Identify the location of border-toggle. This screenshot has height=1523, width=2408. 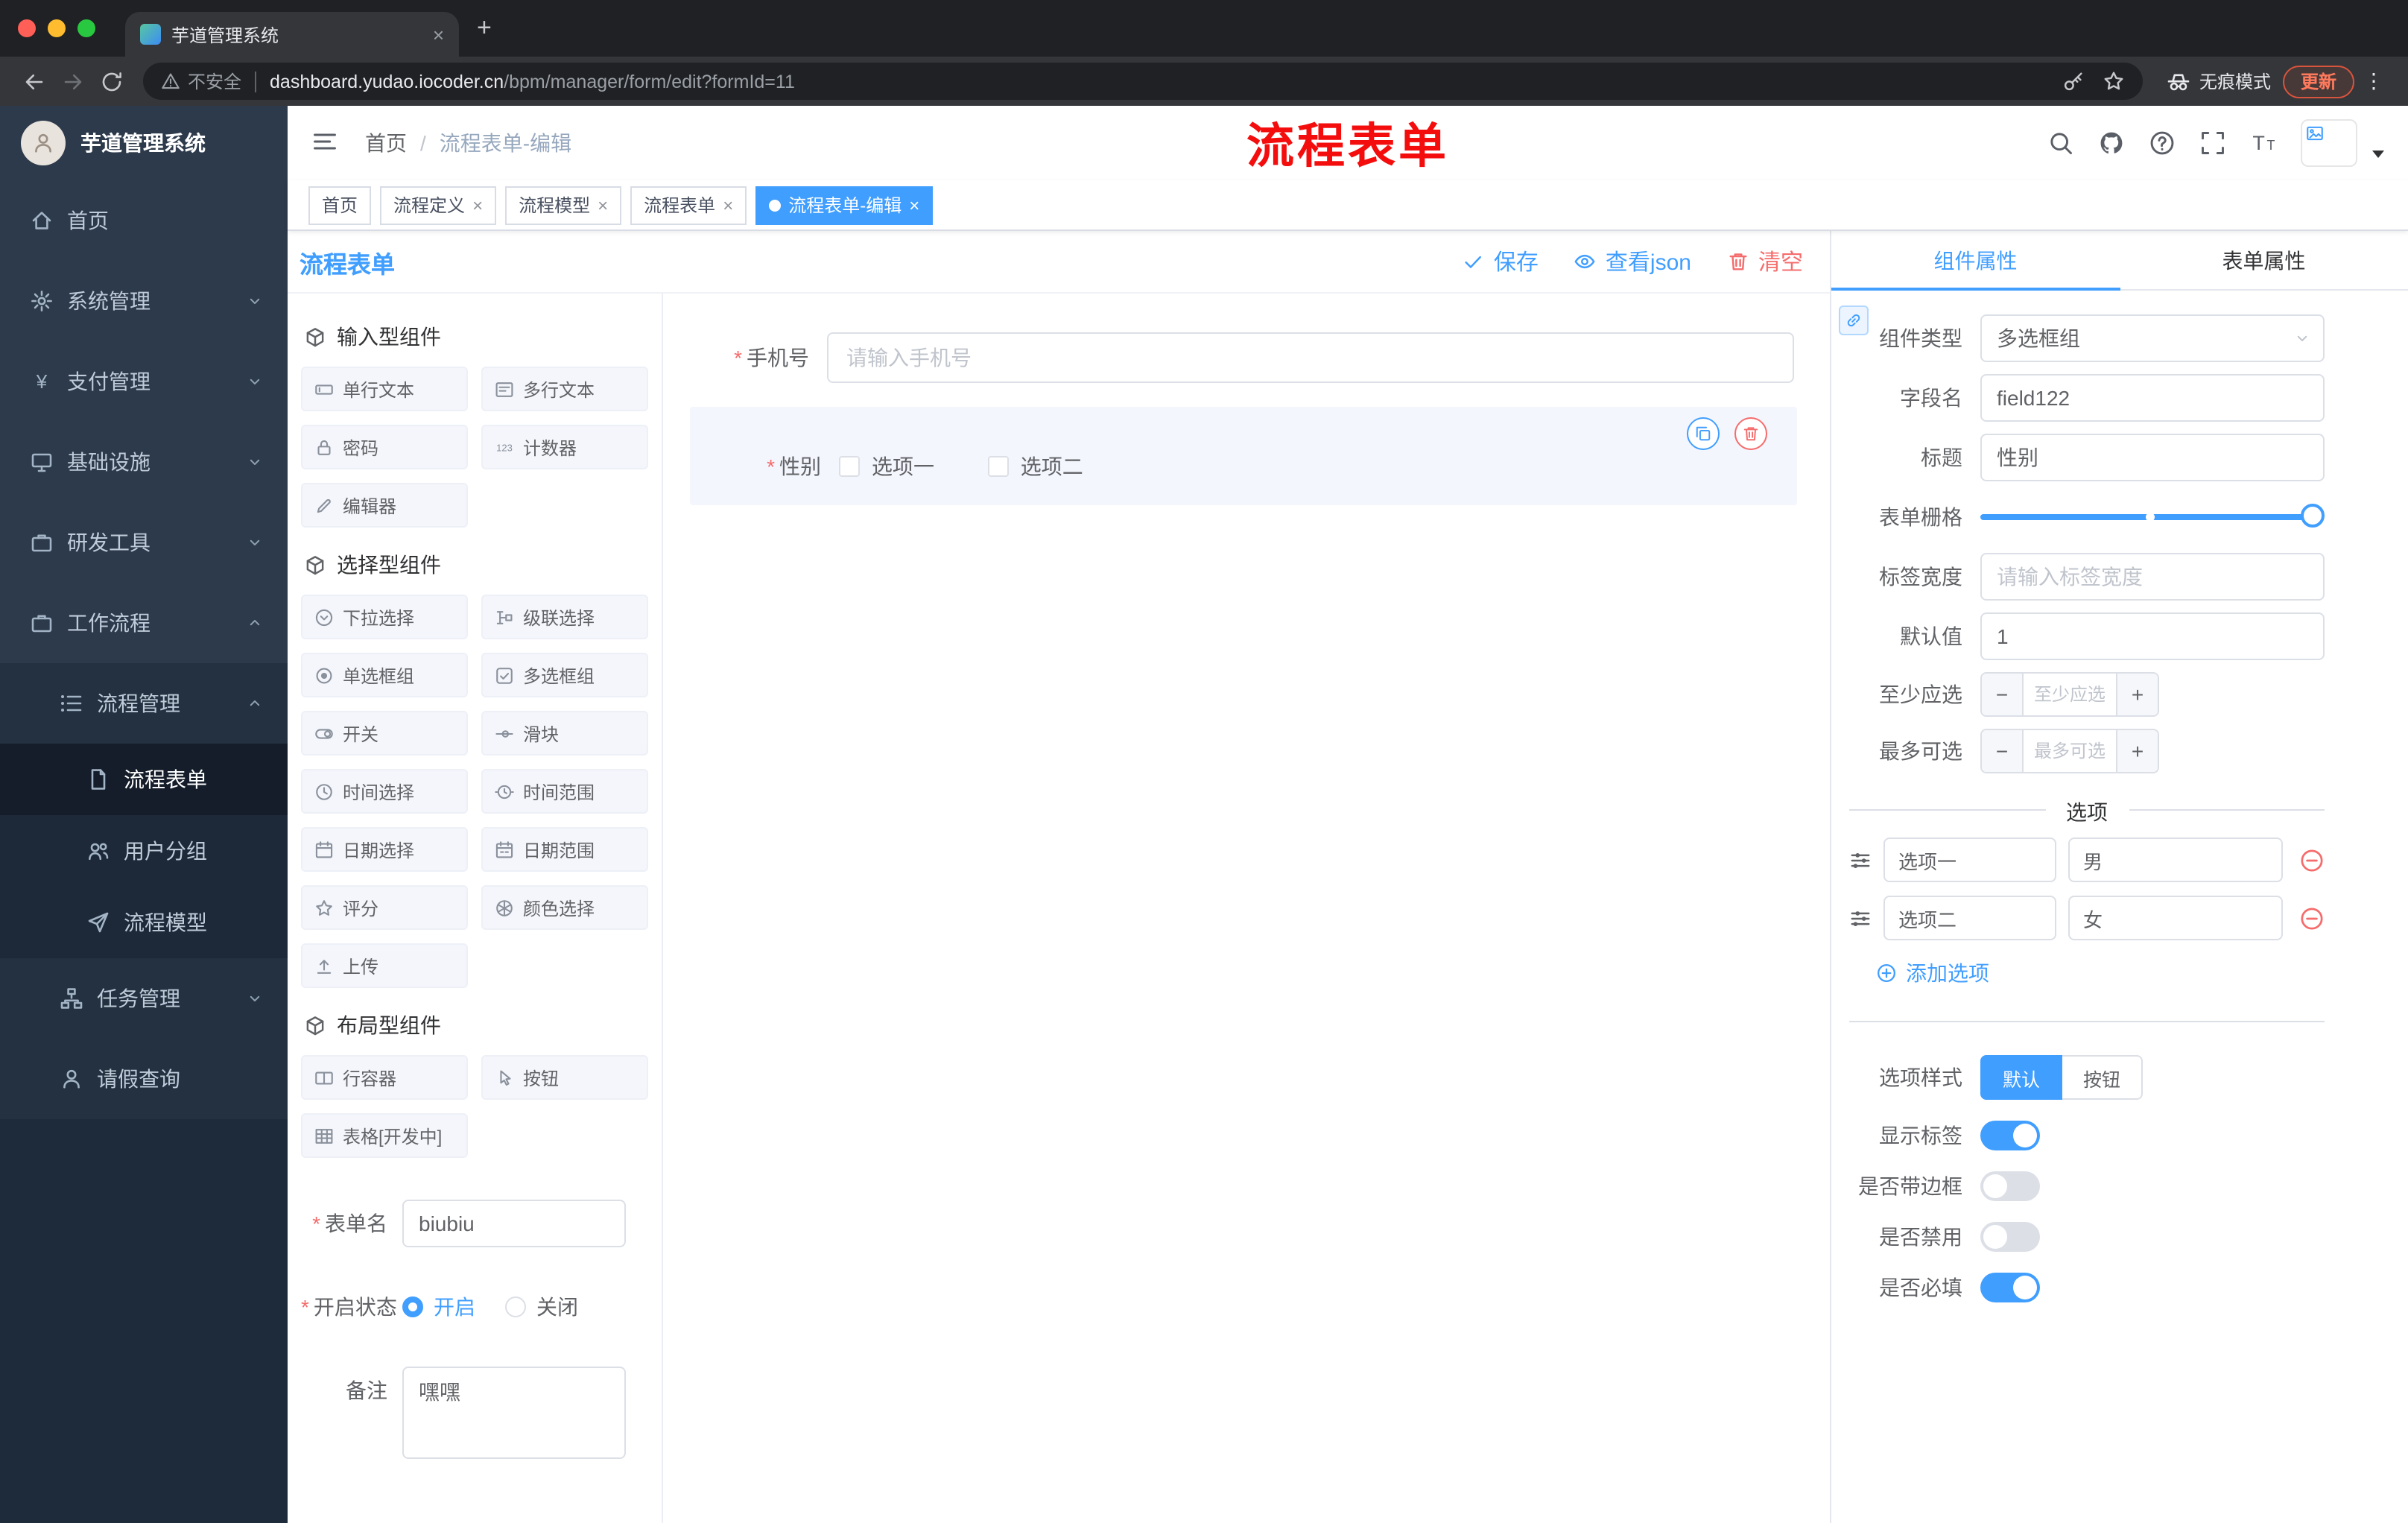
(2010, 1186).